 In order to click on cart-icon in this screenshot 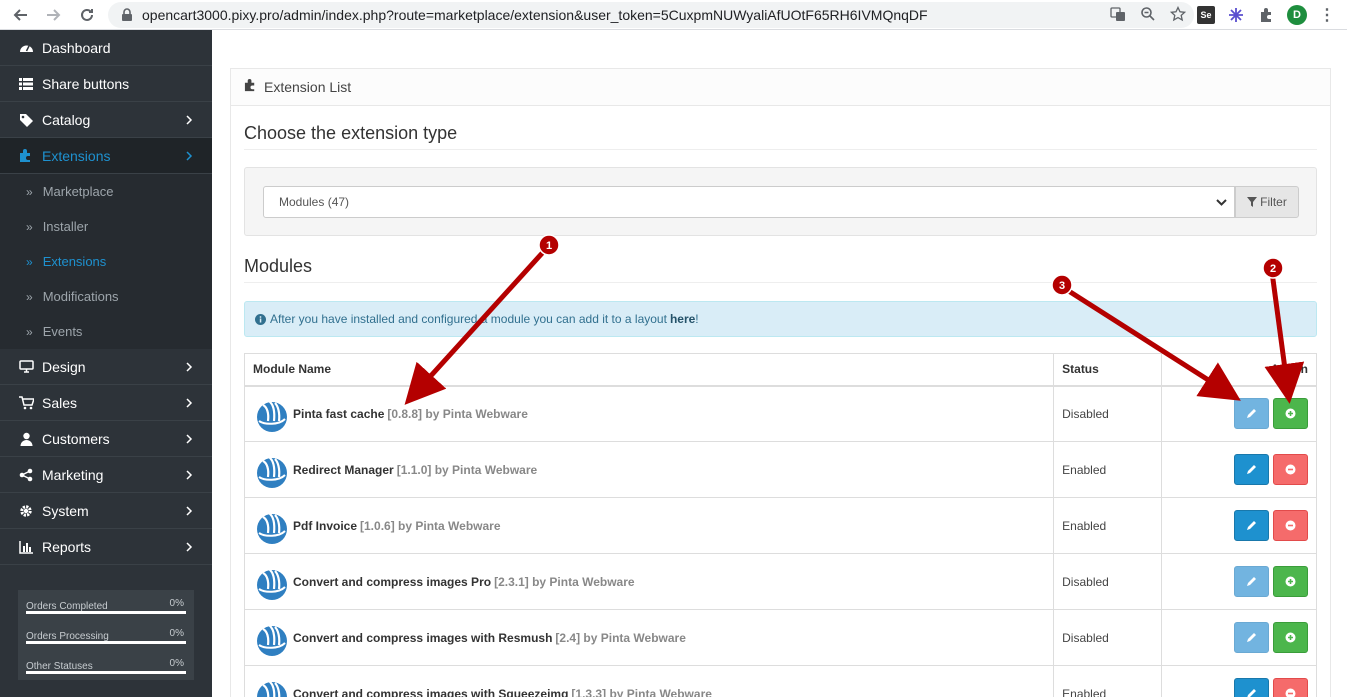, I will do `click(26, 403)`.